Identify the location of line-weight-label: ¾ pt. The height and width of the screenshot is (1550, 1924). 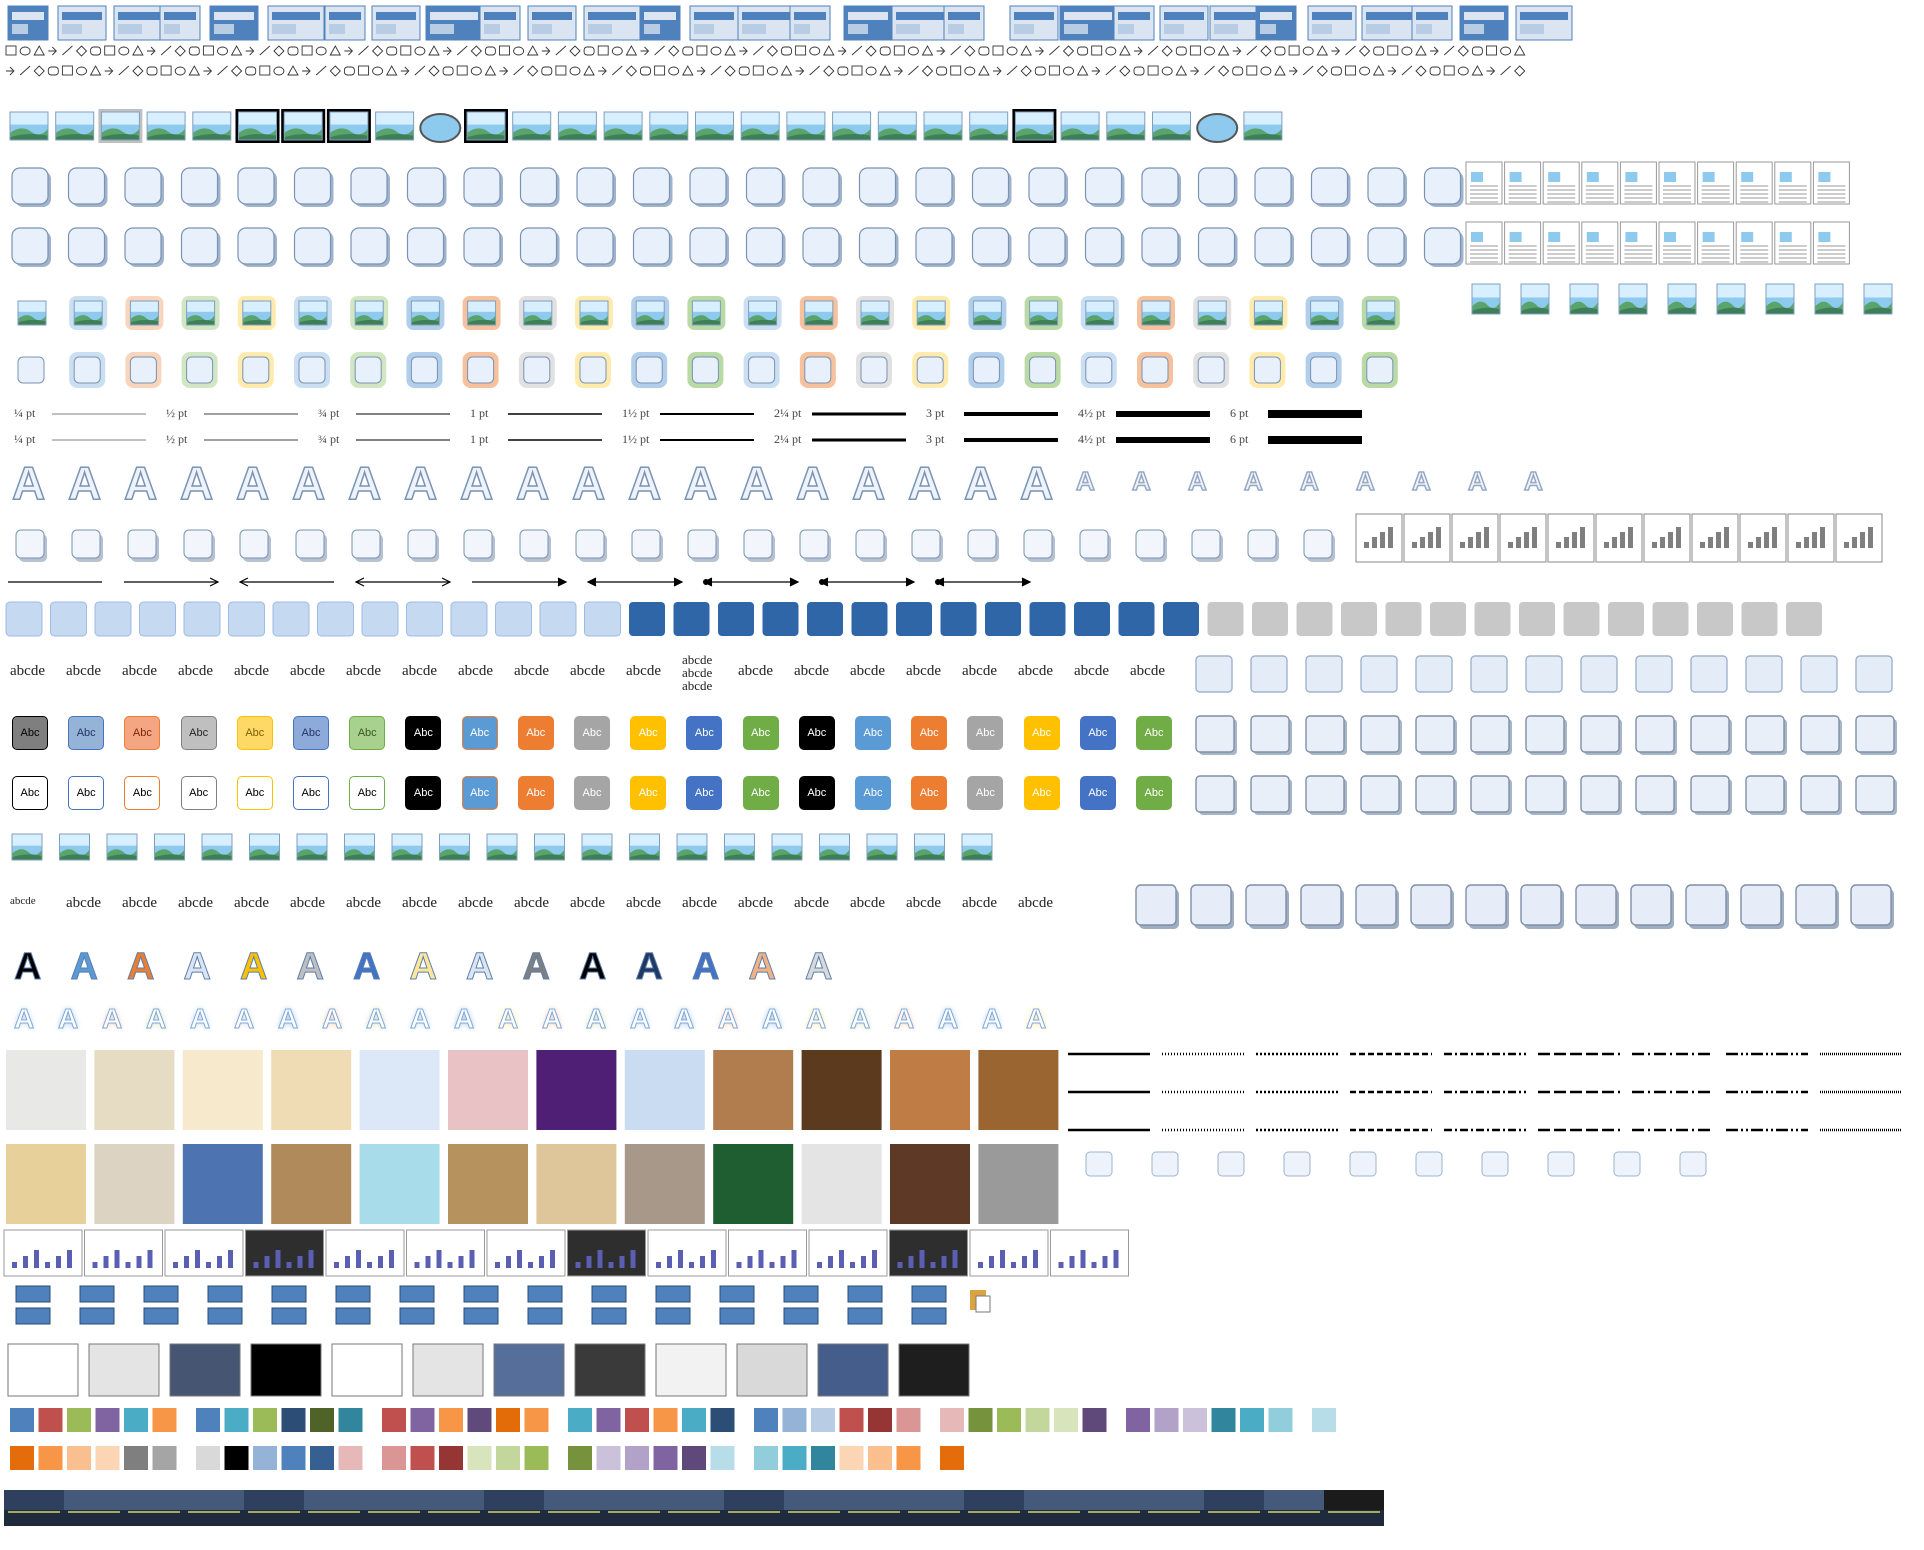
(328, 439).